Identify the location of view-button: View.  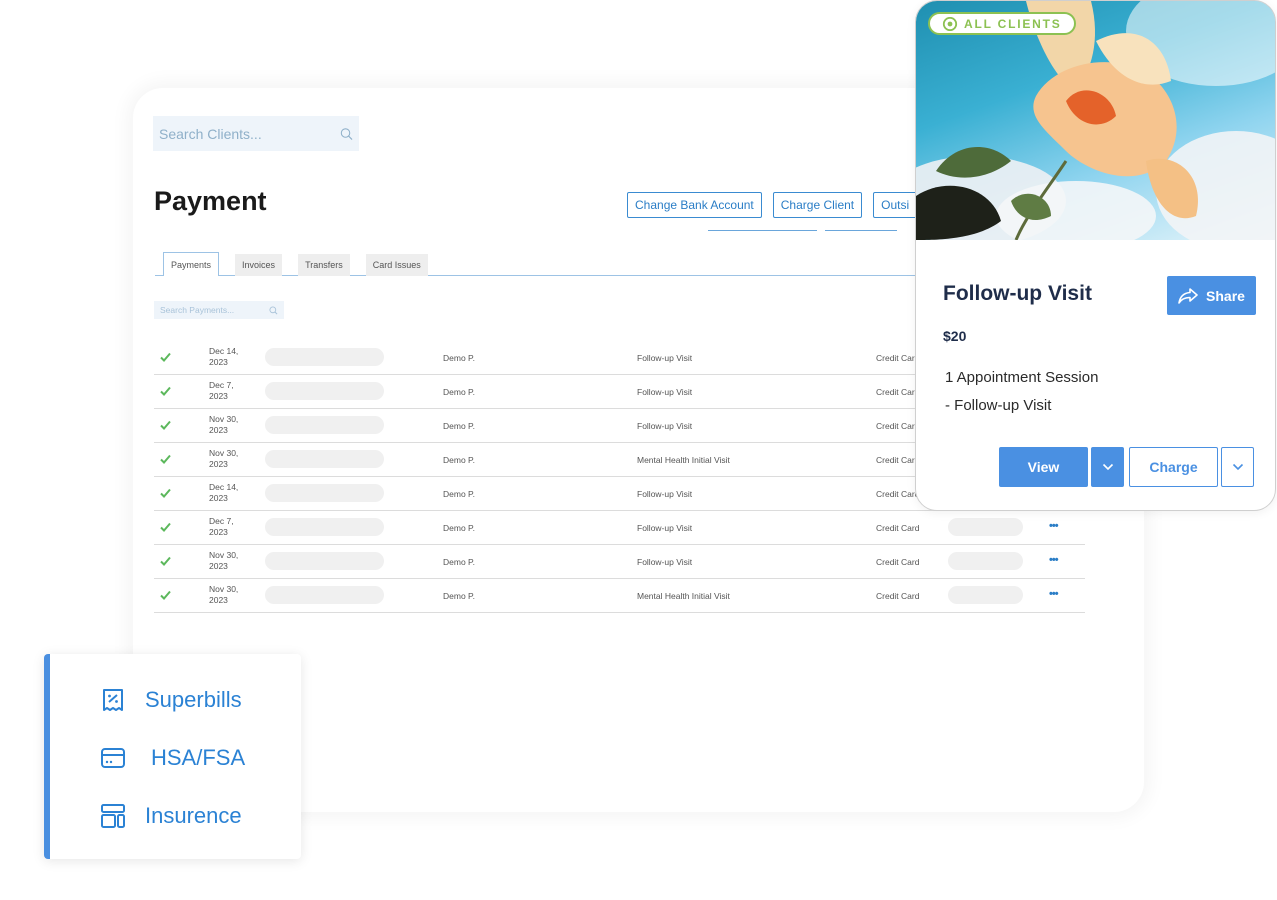
(1043, 467).